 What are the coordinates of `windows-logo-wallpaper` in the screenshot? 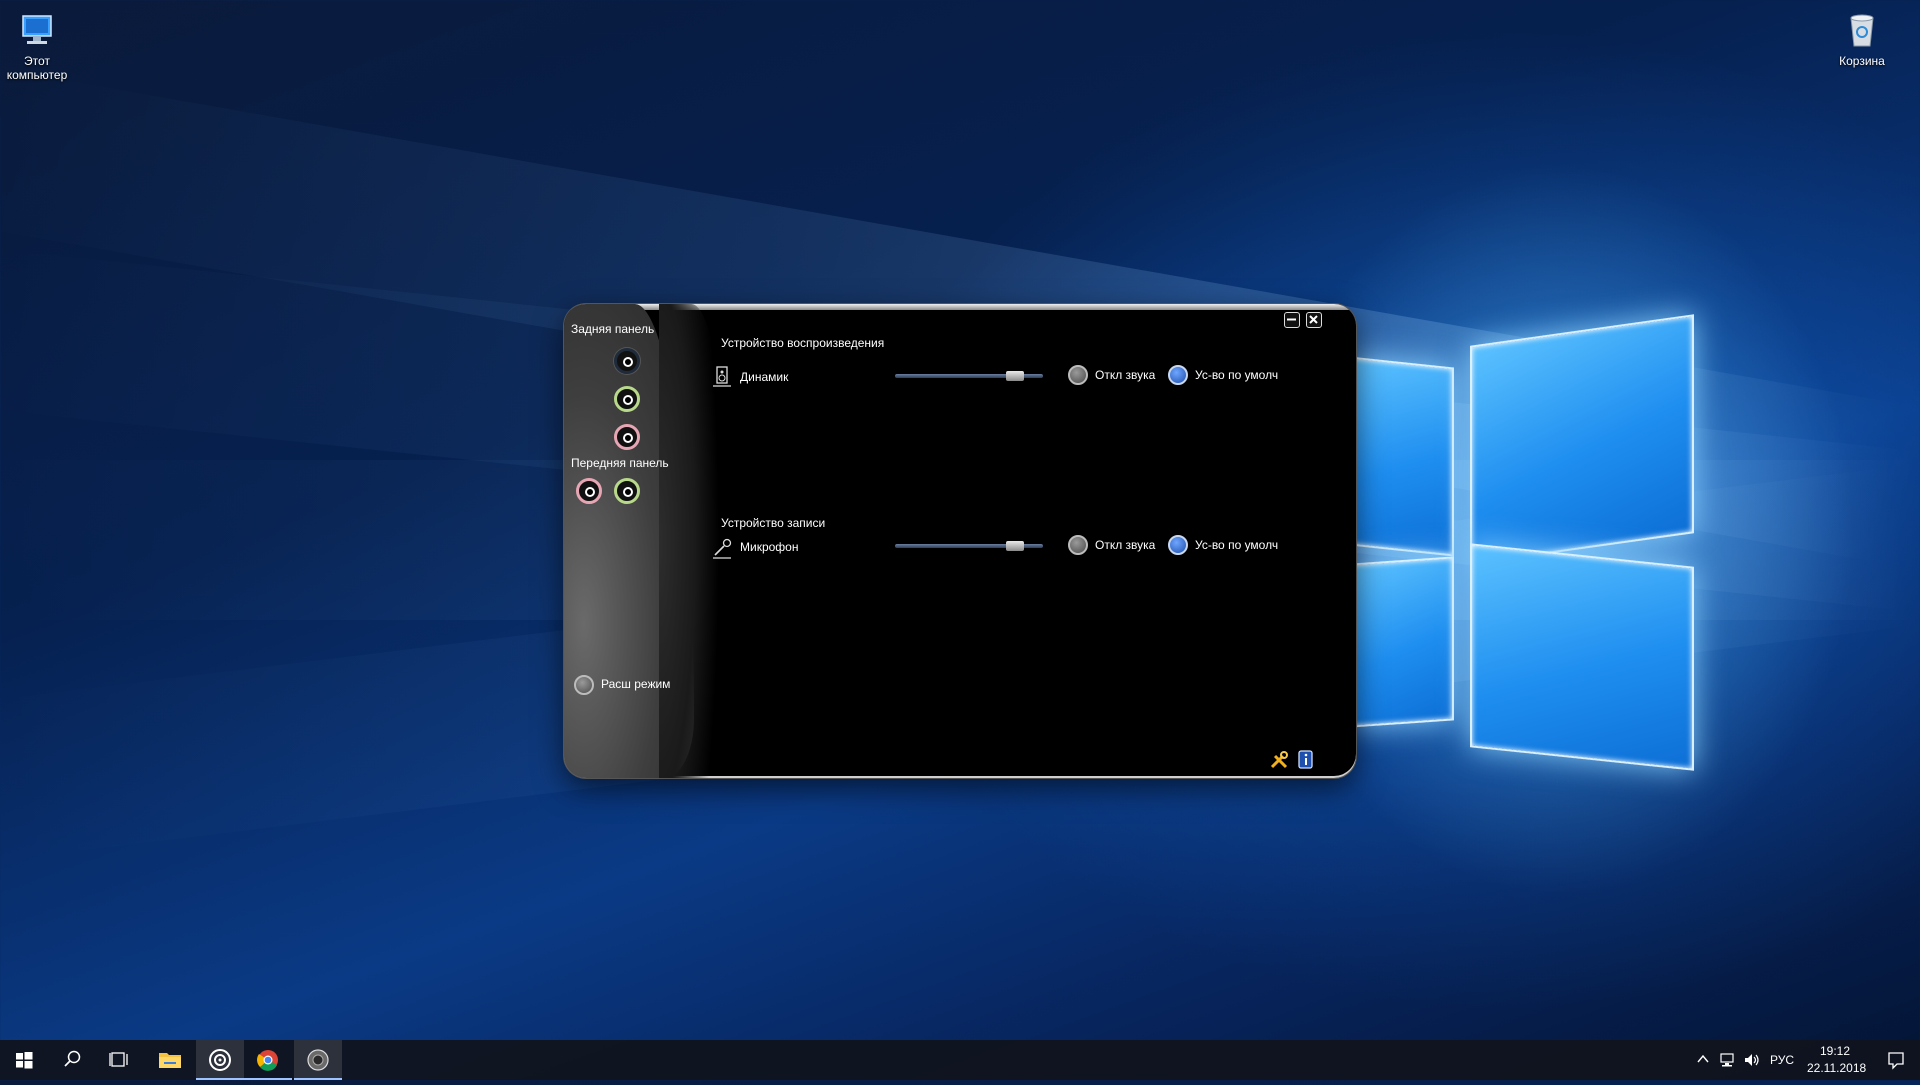 It's located at (1525, 540).